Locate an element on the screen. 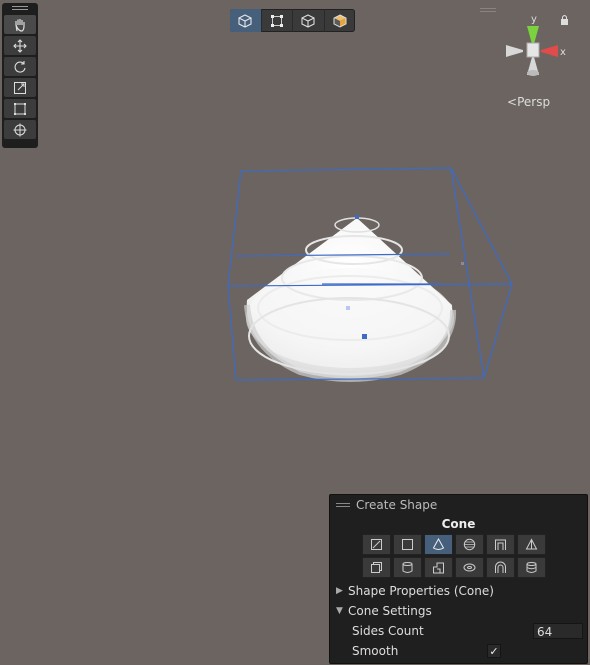 This screenshot has height=665, width=590. face-mode-button is located at coordinates (340, 20).